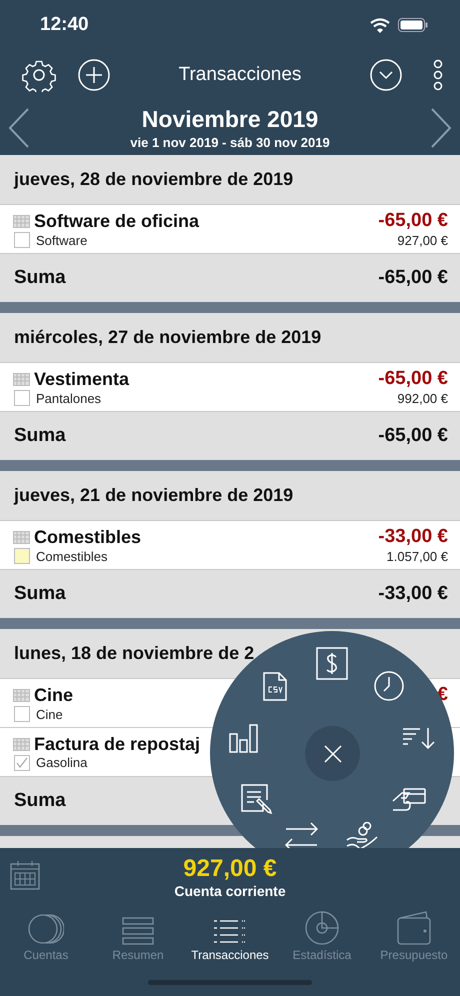 Image resolution: width=460 pixels, height=996 pixels. Describe the element at coordinates (72, 556) in the screenshot. I see `transaction-category: Comestibles` at that location.